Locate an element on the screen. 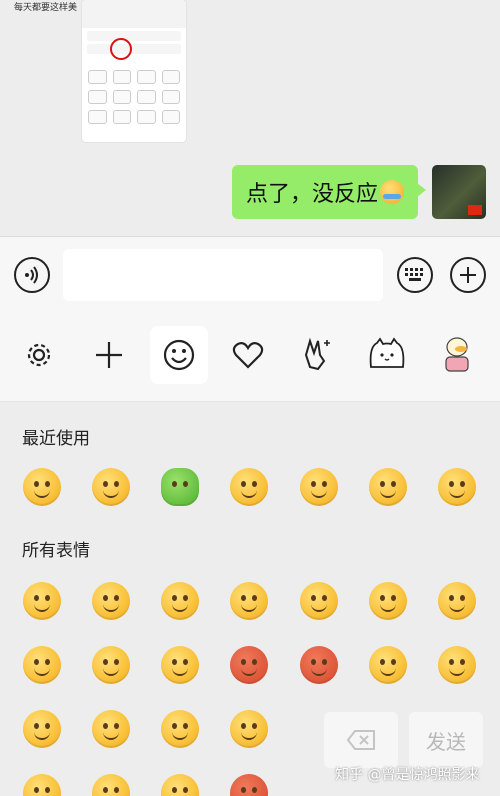 This screenshot has height=796, width=500. tab-emoji is located at coordinates (179, 355).